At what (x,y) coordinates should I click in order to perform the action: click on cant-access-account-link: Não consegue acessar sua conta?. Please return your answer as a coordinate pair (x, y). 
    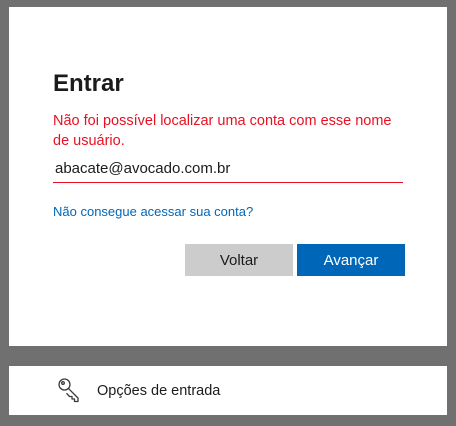
    Looking at the image, I should click on (153, 212).